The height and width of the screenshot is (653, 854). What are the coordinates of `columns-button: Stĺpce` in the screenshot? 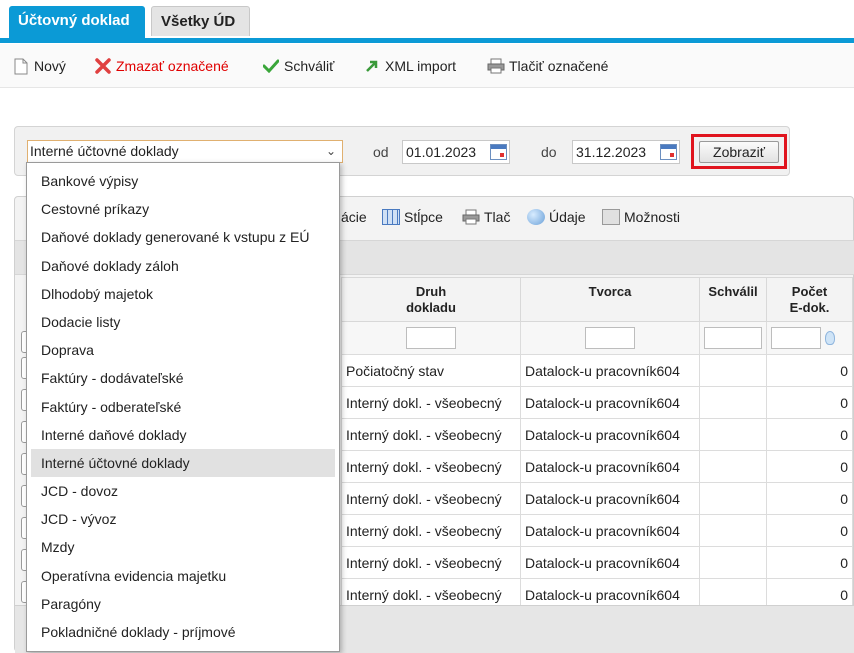 It's located at (412, 217).